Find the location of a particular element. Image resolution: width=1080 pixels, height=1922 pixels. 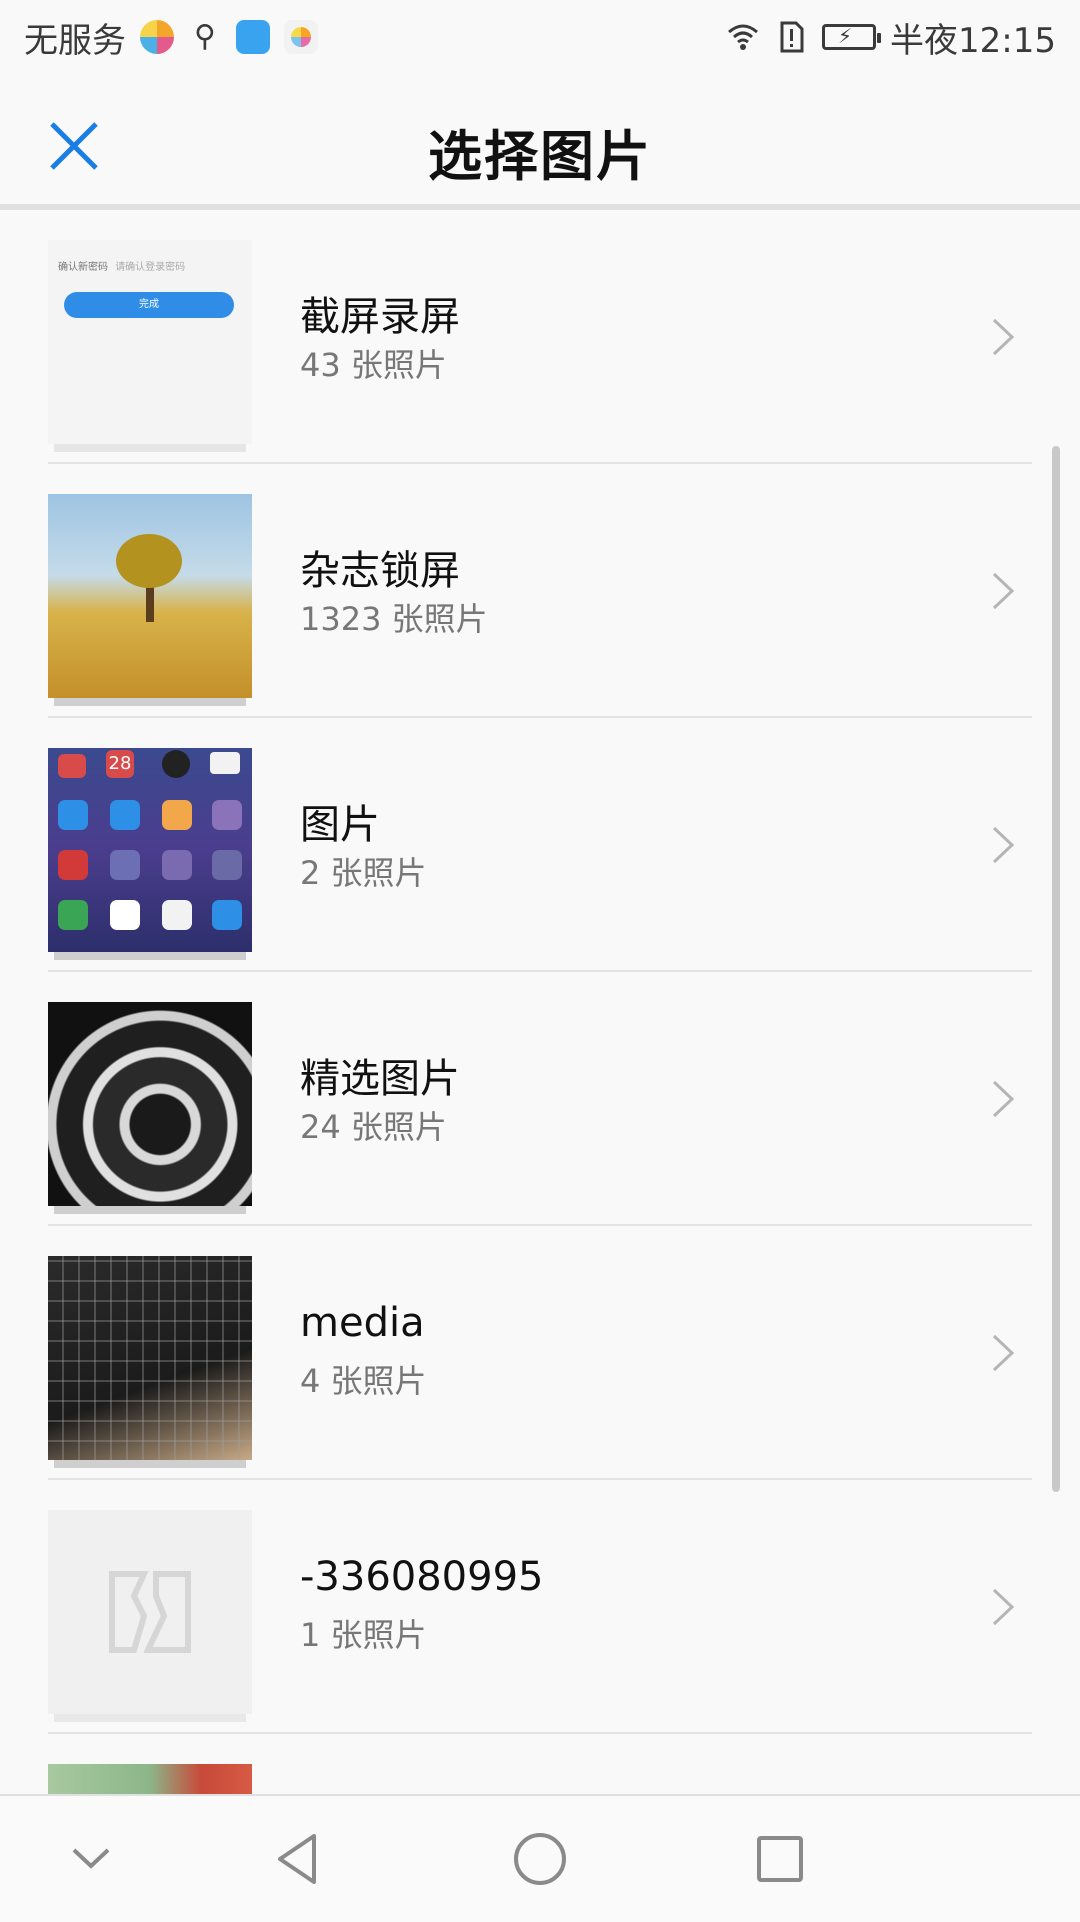

top-app-bar: 选择图片 is located at coordinates (540, 142).